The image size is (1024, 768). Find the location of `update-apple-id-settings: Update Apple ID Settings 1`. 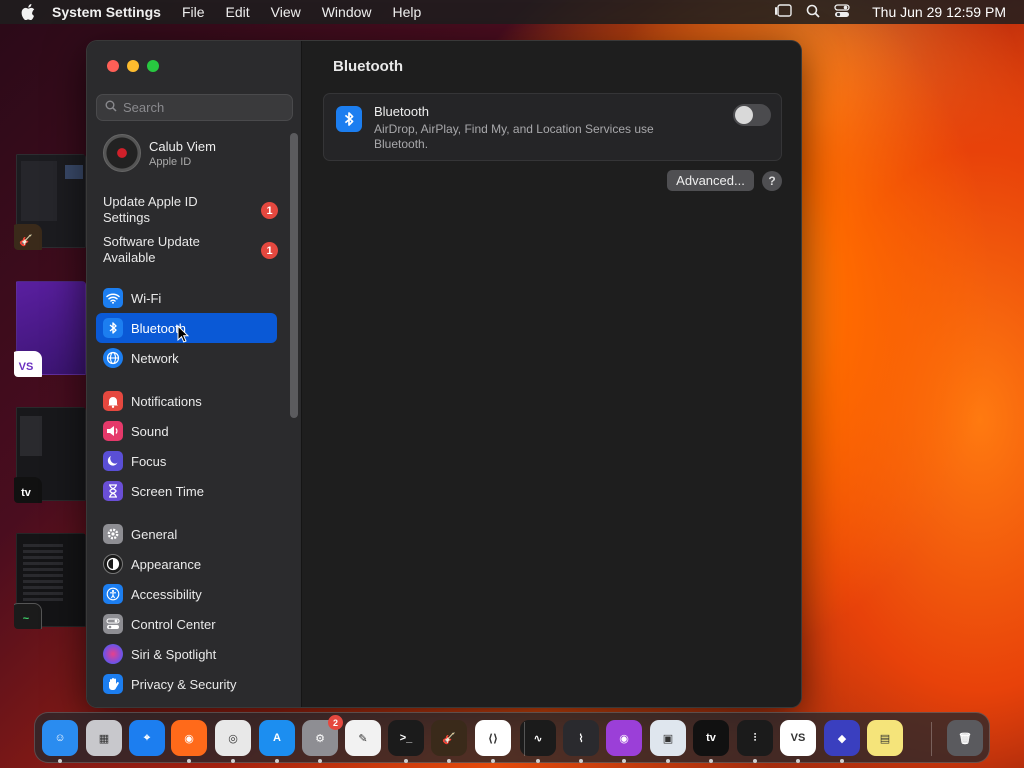

update-apple-id-settings: Update Apple ID Settings 1 is located at coordinates (190, 210).